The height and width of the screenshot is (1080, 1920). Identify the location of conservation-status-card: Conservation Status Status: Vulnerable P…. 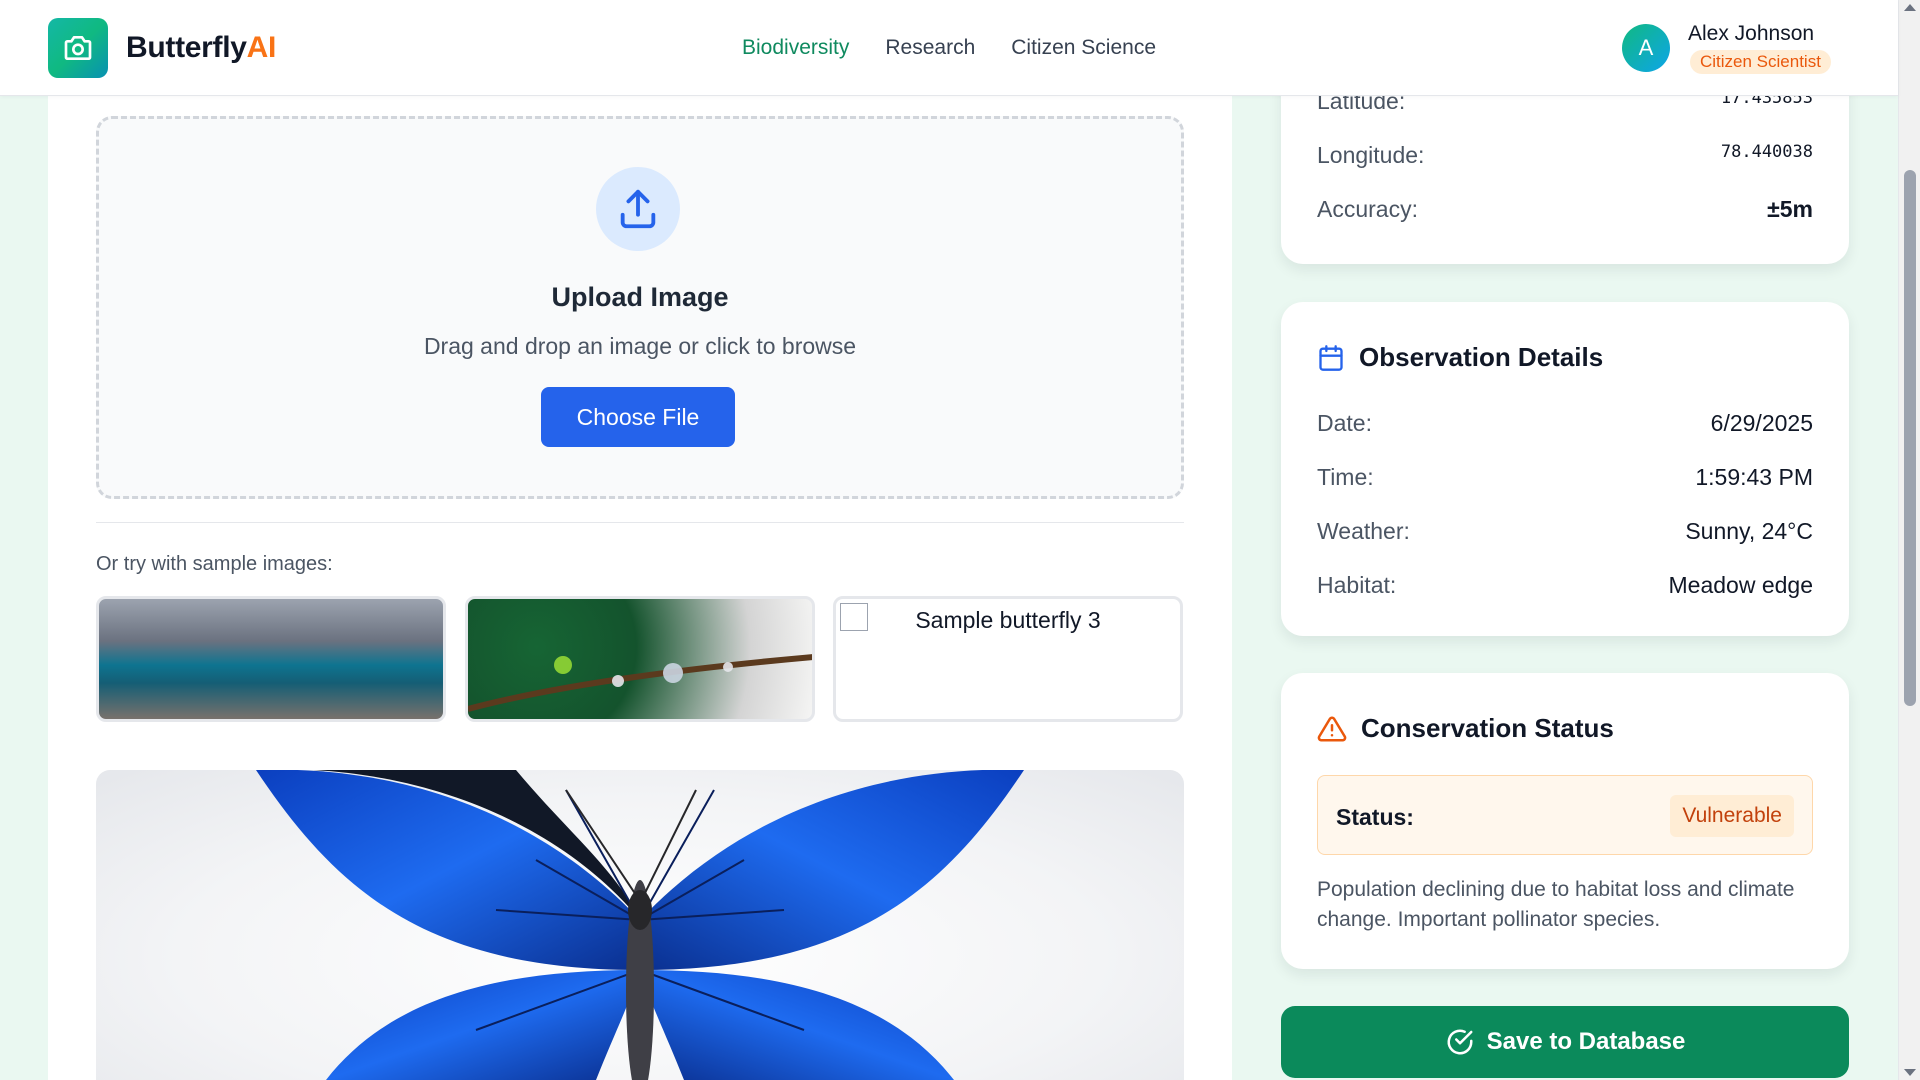
(1565, 821).